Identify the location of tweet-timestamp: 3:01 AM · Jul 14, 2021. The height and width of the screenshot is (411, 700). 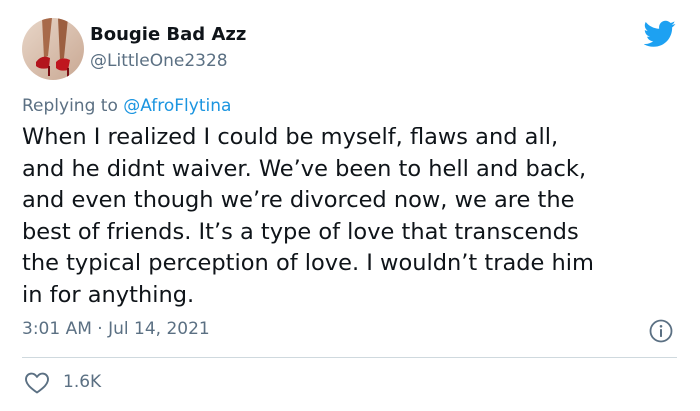
(116, 329).